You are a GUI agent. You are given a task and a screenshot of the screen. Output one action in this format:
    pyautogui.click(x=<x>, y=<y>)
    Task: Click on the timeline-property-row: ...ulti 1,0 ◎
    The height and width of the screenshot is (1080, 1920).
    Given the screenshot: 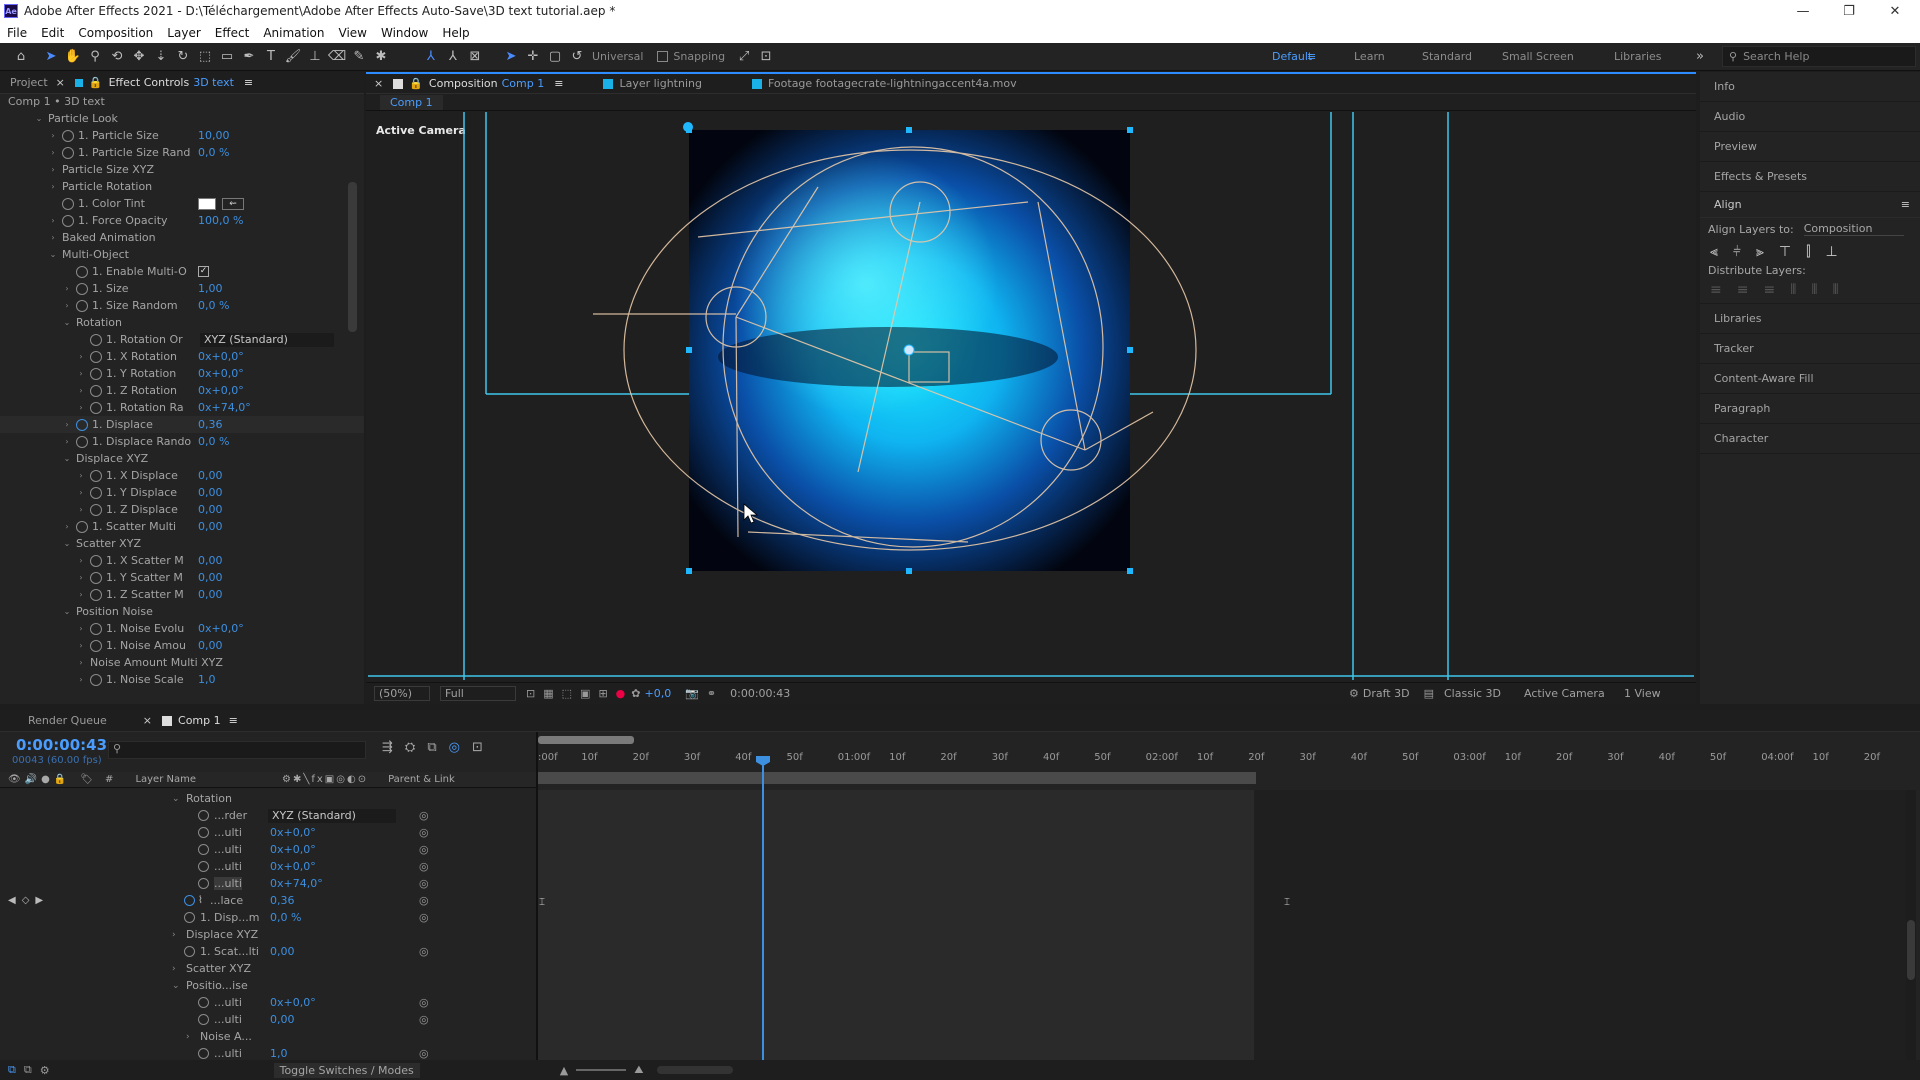 What is the action you would take?
    pyautogui.click(x=268, y=1052)
    